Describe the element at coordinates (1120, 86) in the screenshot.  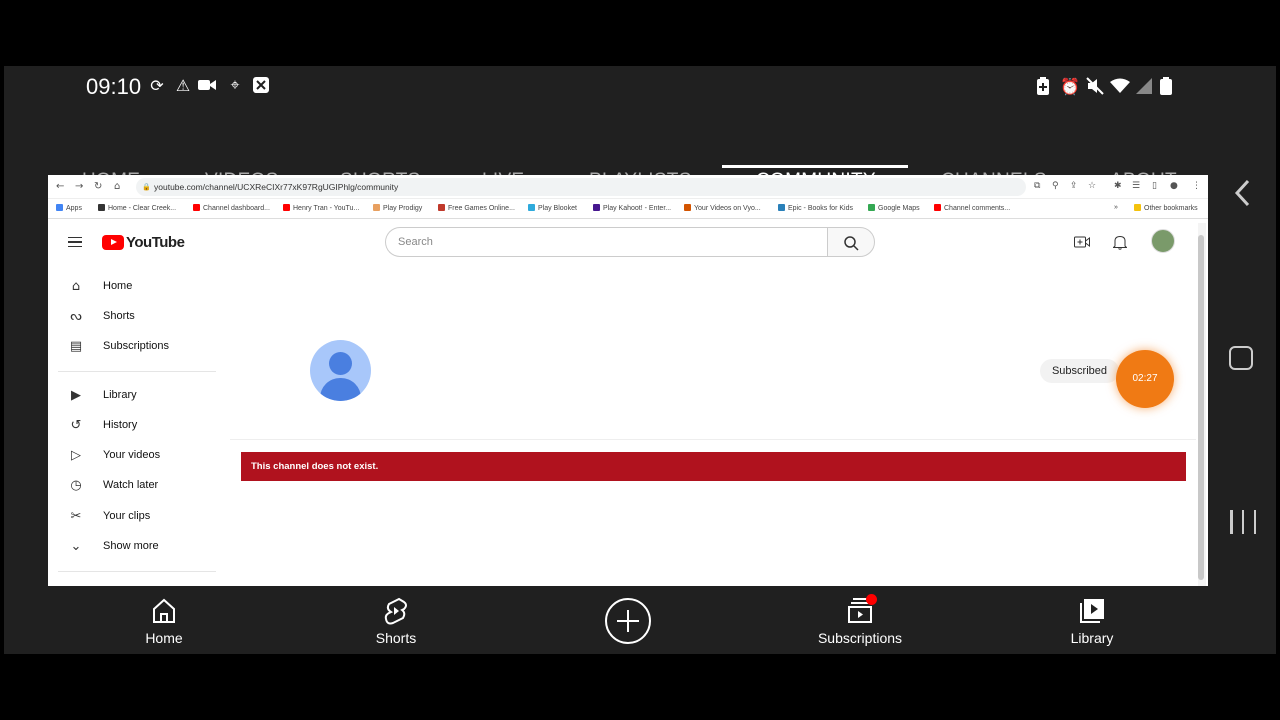
I see `wifi-icon` at that location.